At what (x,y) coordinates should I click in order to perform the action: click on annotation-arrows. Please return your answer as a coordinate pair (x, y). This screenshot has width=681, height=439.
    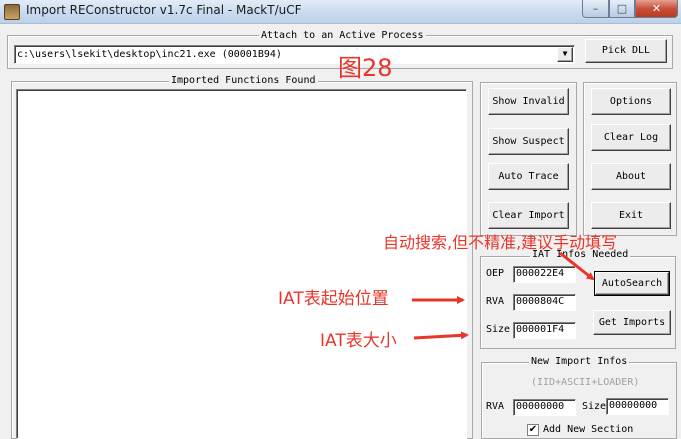
    Looking at the image, I should click on (503, 295).